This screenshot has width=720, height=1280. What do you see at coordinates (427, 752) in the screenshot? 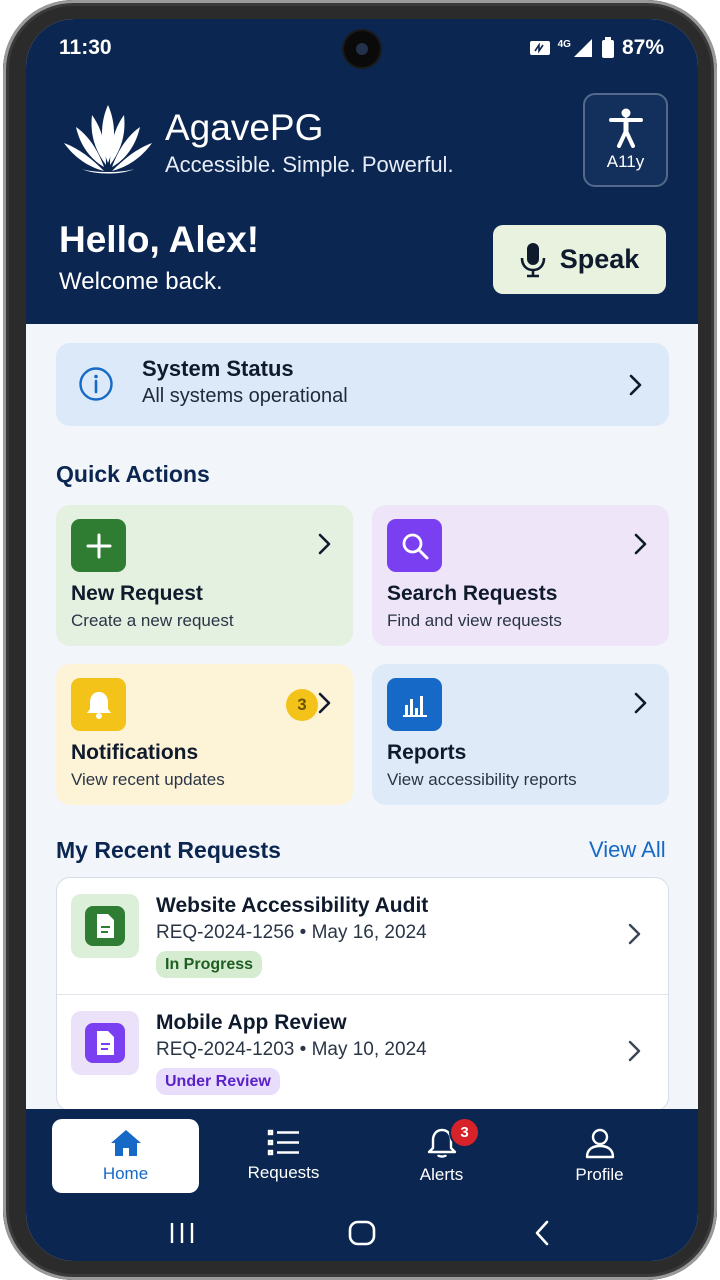
I see `reports-title: Reports` at bounding box center [427, 752].